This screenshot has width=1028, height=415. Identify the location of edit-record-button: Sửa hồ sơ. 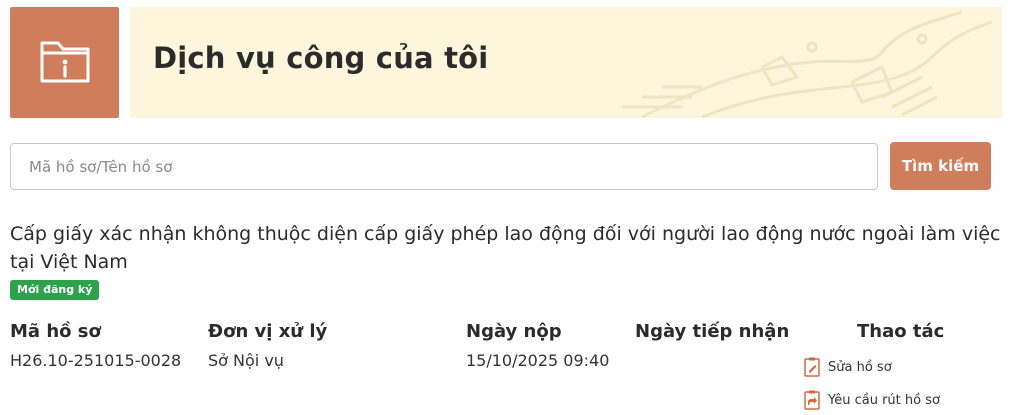
(848, 367).